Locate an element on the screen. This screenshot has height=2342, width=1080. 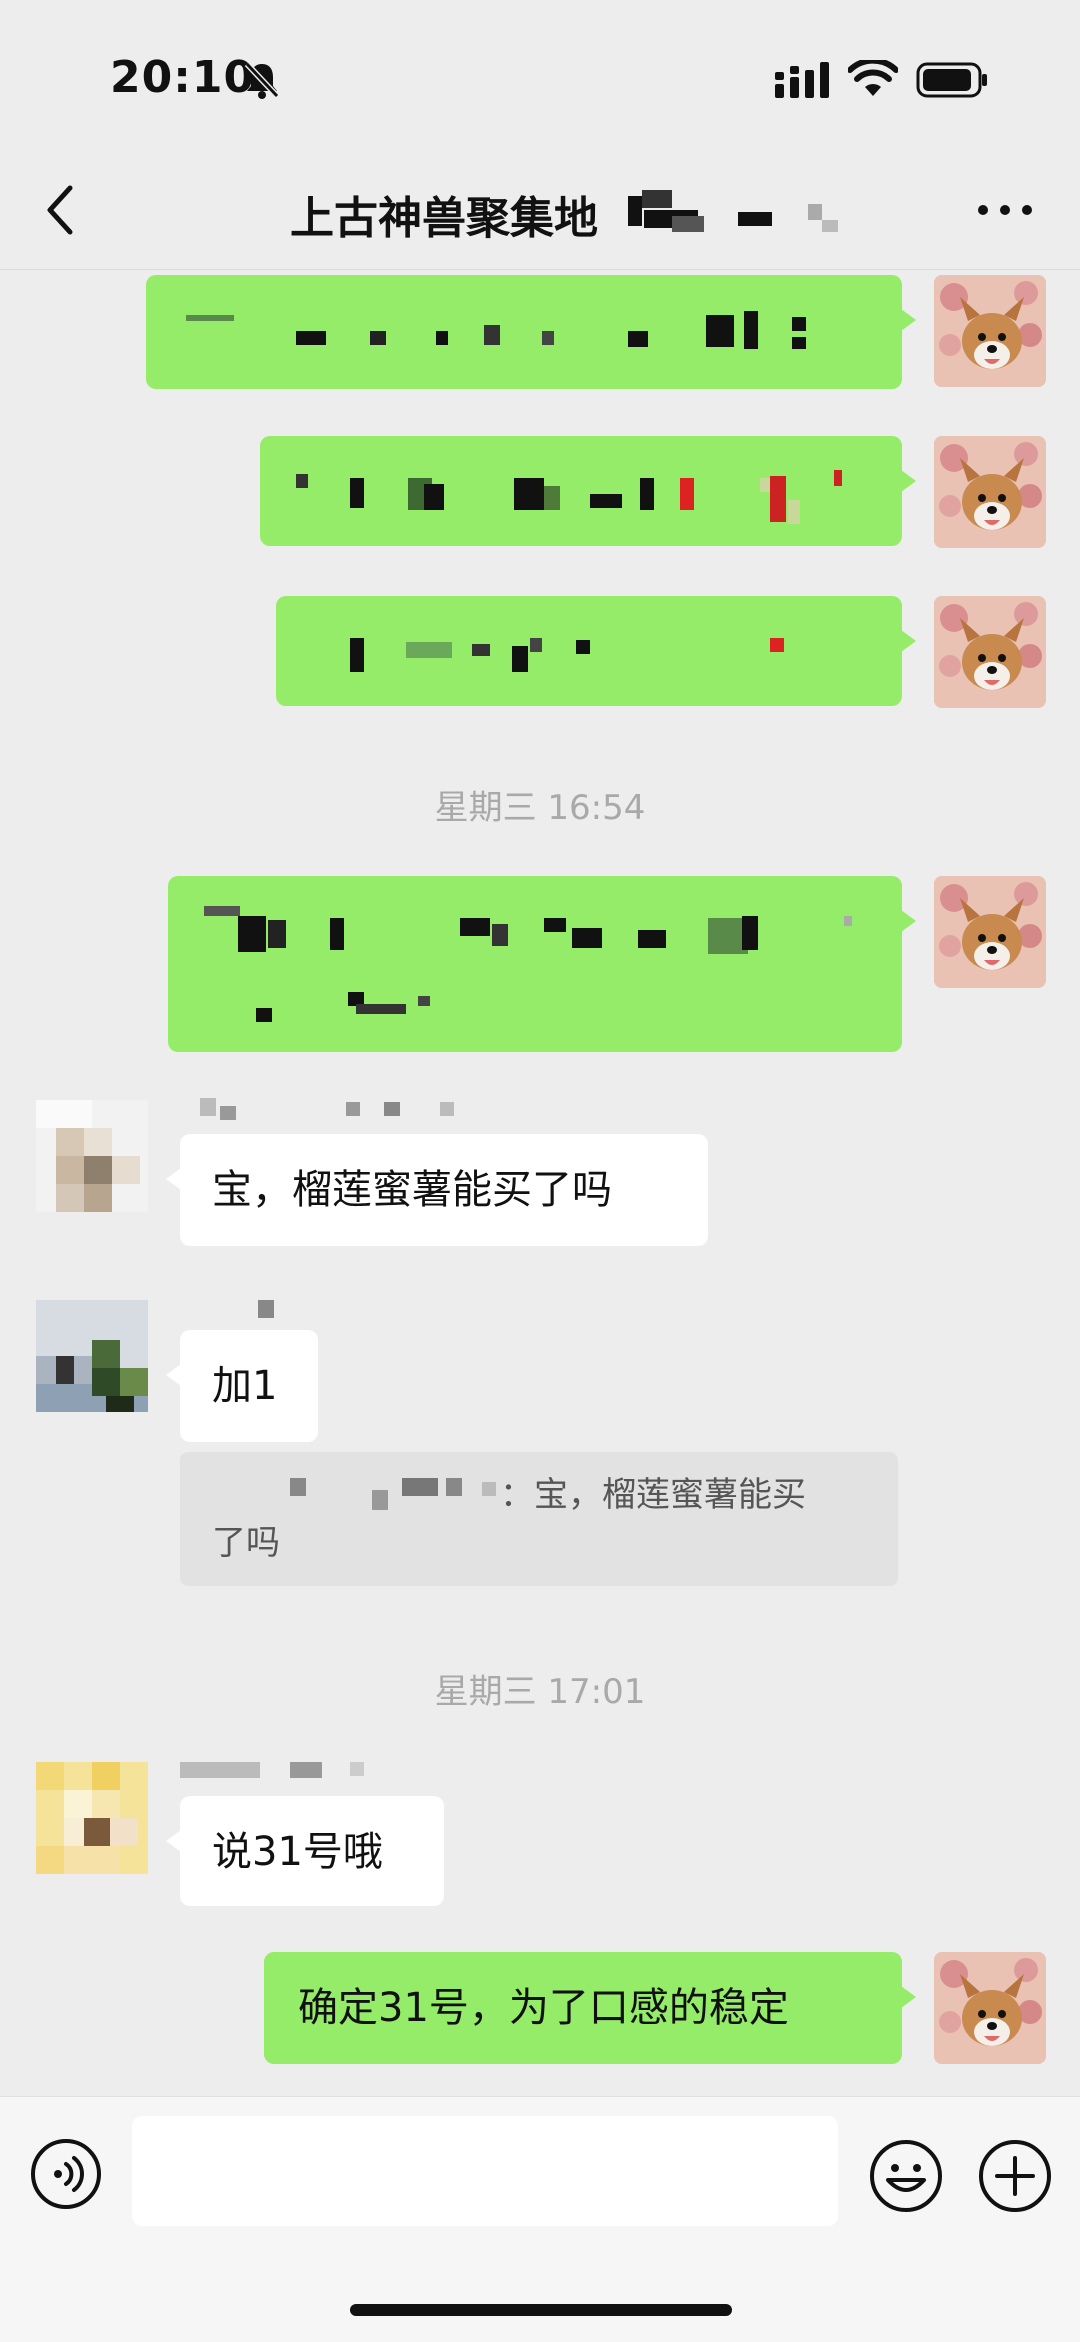
incoming-message-bubble: 说31号哦 is located at coordinates (305, 1851).